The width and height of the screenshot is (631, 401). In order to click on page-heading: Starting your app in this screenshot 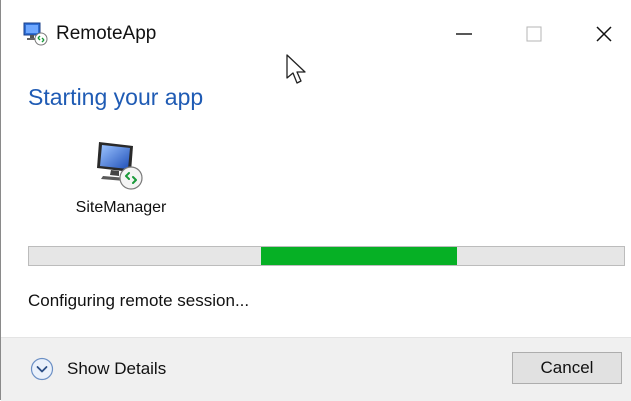, I will do `click(116, 97)`.